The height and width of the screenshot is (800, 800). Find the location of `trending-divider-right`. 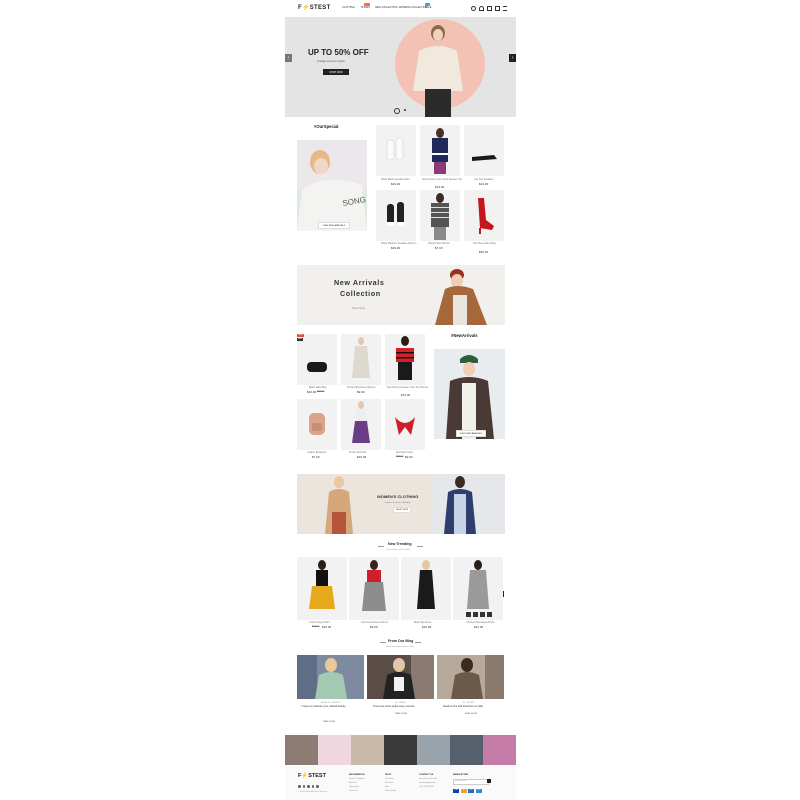

trending-divider-right is located at coordinates (420, 546).